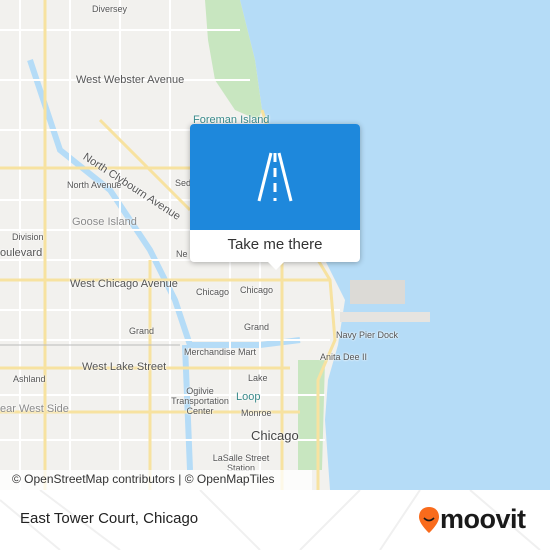 The width and height of the screenshot is (550, 555). What do you see at coordinates (385, 317) in the screenshot?
I see `navy-pier` at bounding box center [385, 317].